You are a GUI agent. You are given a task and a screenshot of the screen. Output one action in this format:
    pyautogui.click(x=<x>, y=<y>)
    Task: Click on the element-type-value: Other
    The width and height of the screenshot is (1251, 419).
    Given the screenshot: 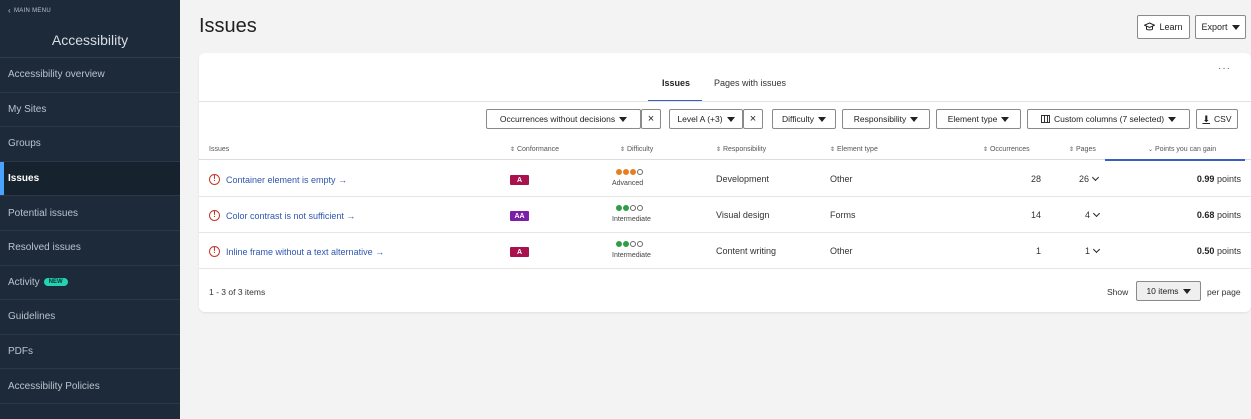 What is the action you would take?
    pyautogui.click(x=841, y=179)
    